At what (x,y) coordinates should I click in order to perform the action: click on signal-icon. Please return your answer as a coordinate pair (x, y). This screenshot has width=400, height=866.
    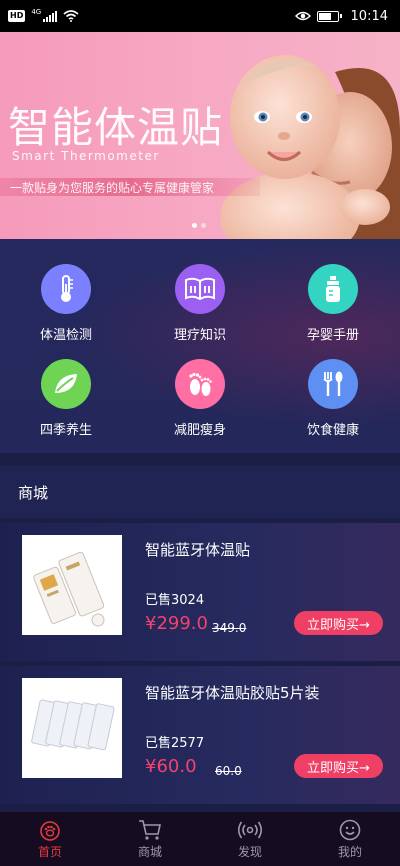
    Looking at the image, I should click on (50, 16).